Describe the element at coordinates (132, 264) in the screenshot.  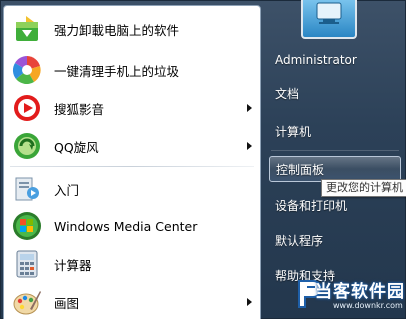
I see `program-item-calculator: 计算器` at that location.